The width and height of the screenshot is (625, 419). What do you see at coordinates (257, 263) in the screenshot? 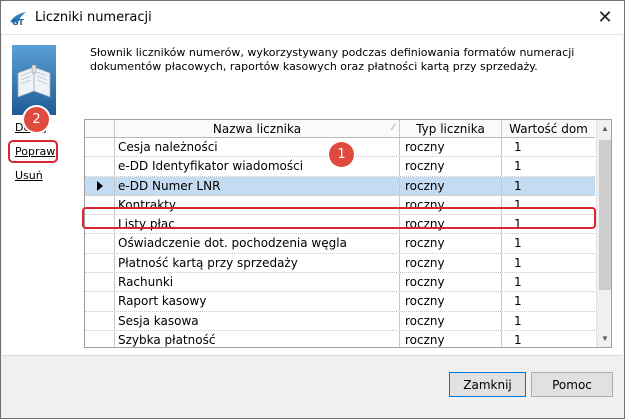
I see `row-name: Płatność kartą przy sprzedaży` at bounding box center [257, 263].